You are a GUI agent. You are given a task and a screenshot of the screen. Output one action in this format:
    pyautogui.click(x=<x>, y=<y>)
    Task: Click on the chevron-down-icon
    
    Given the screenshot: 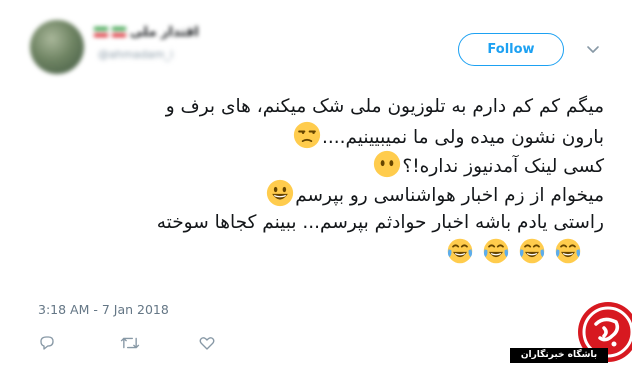 What is the action you would take?
    pyautogui.click(x=593, y=49)
    